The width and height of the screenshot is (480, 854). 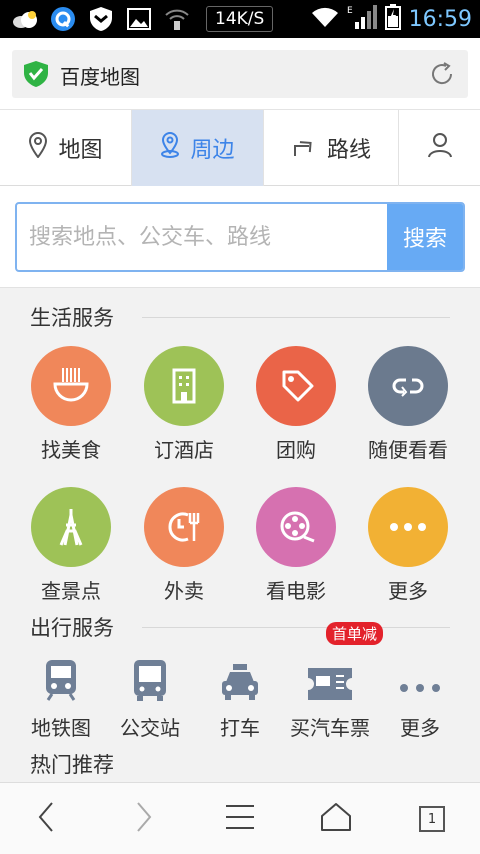 I want to click on service-takeout: 外卖, so click(x=184, y=545).